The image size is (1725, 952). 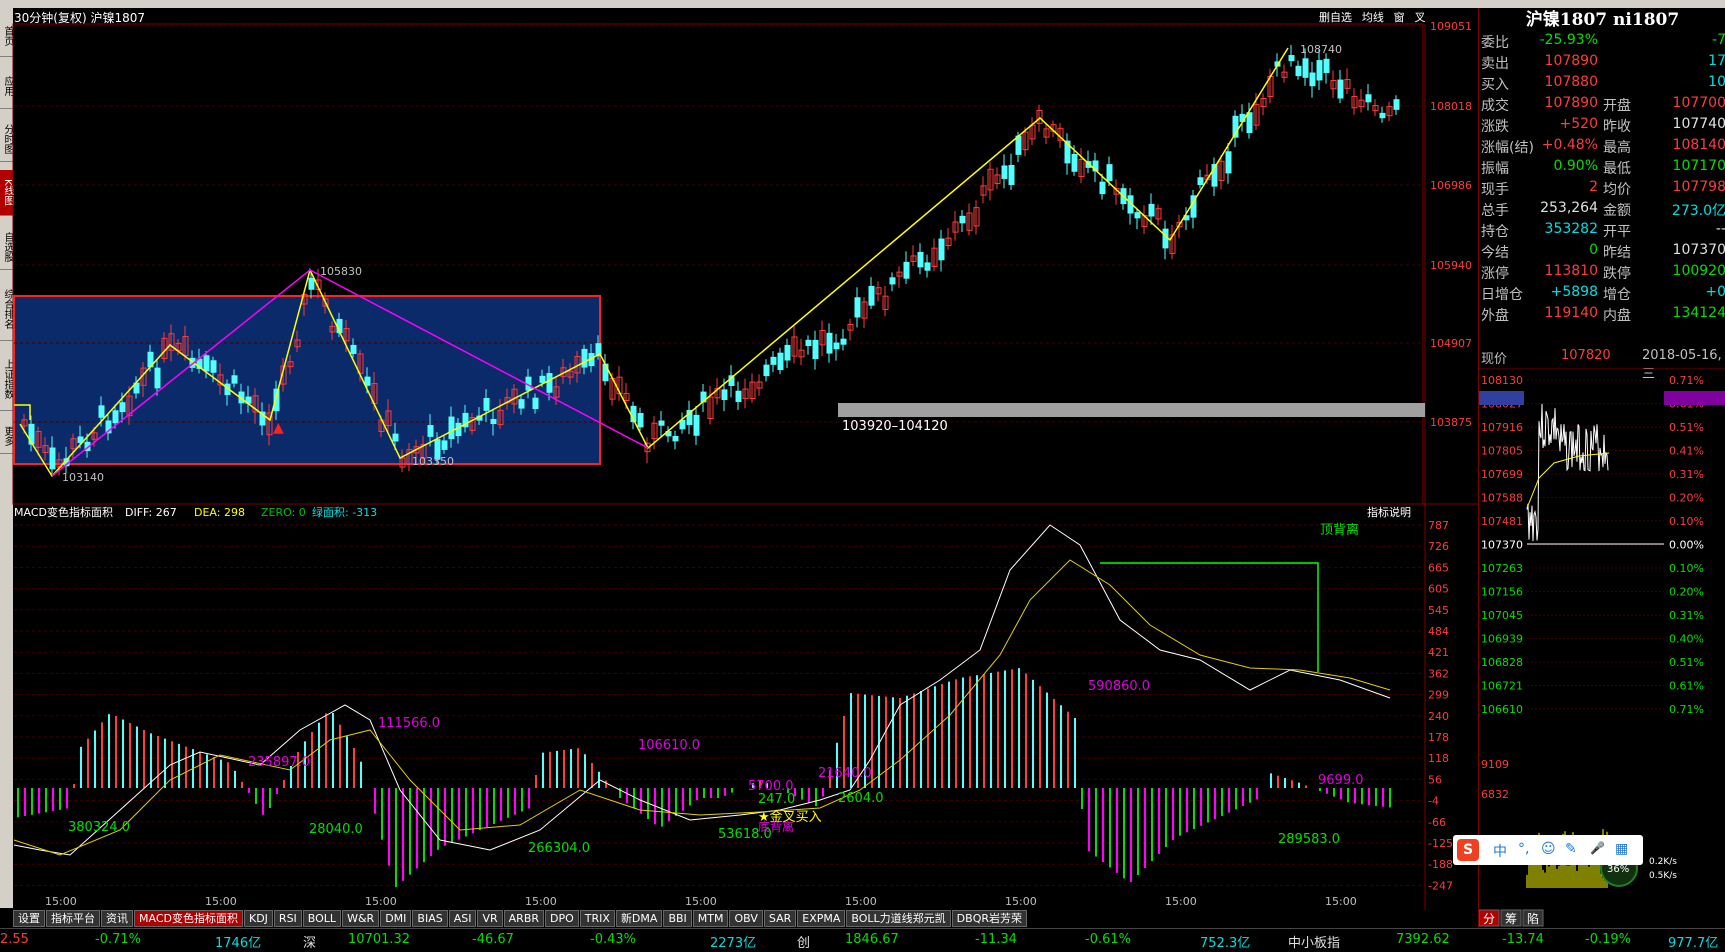 I want to click on punctuation-icon: °,, so click(x=1523, y=849).